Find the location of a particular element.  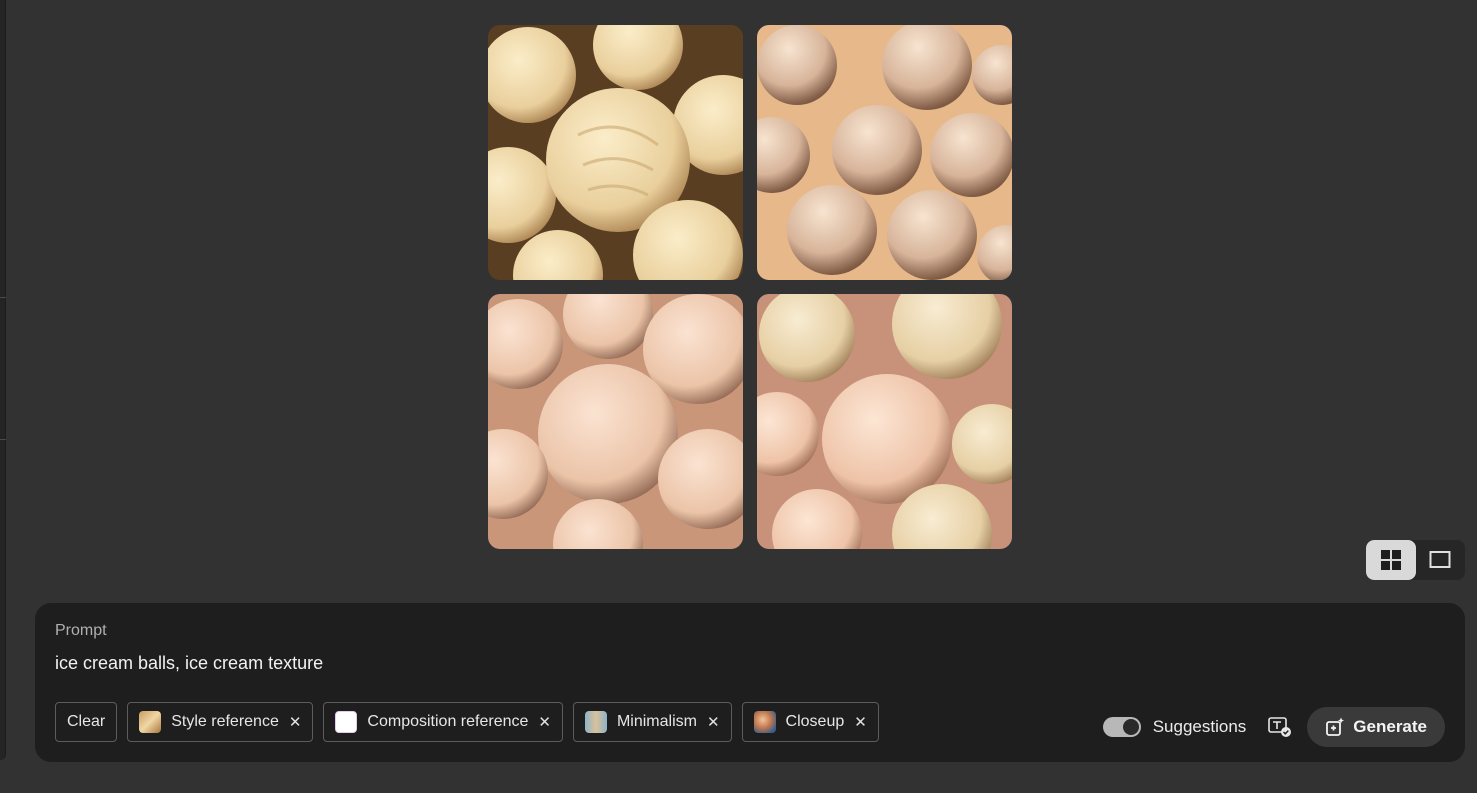

composition-reference-chip: Composition reference ✕ is located at coordinates (443, 722).